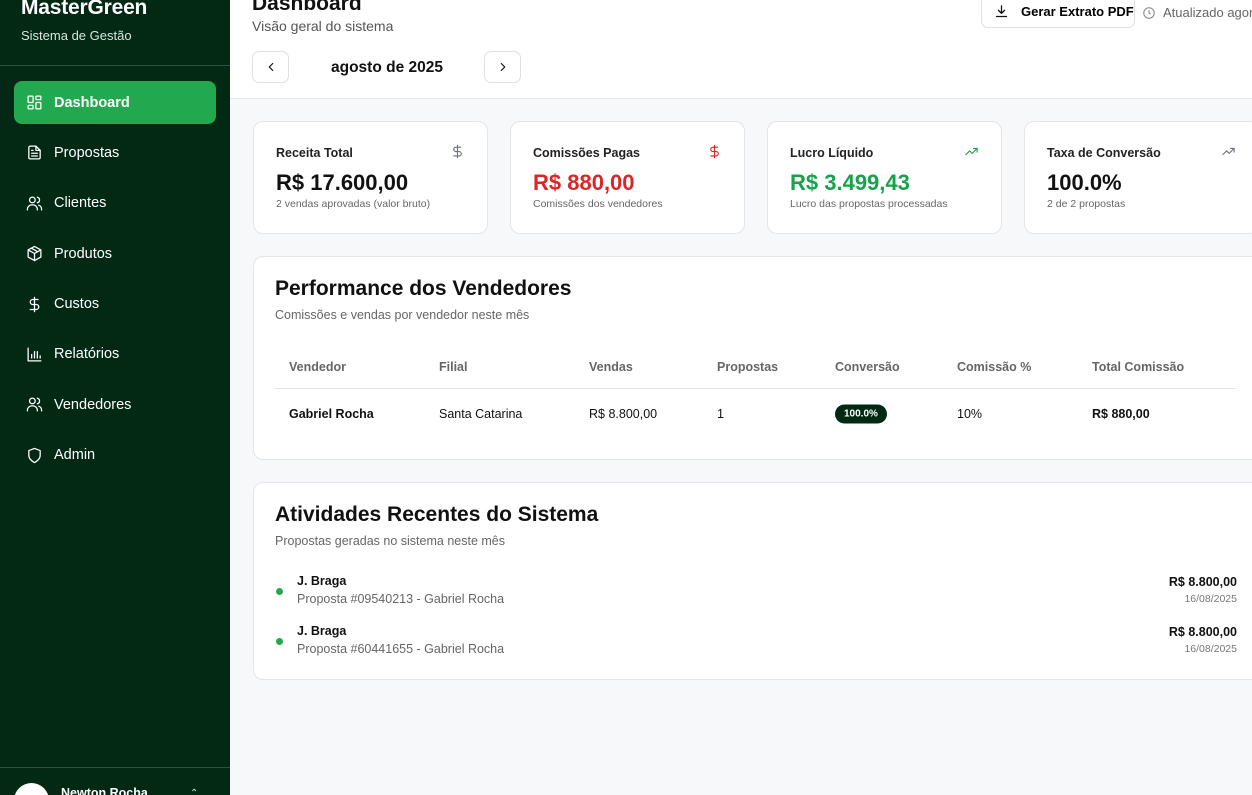 The width and height of the screenshot is (1252, 795). Describe the element at coordinates (323, 26) in the screenshot. I see `page-subtitle: Visão geral do sistema` at that location.